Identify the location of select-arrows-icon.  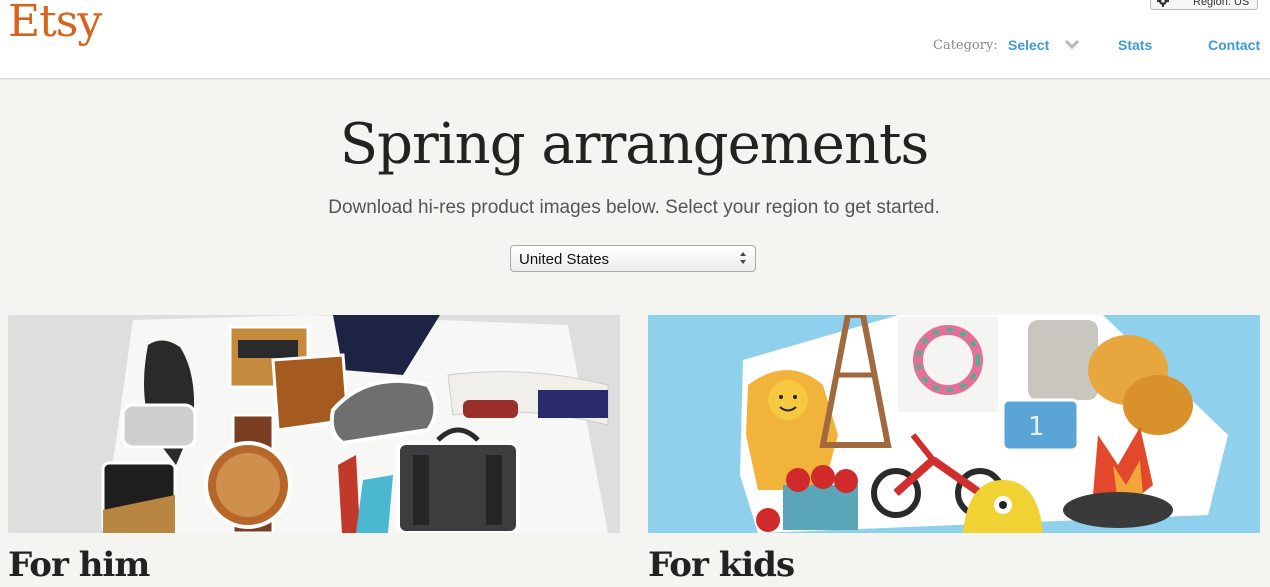
(743, 258).